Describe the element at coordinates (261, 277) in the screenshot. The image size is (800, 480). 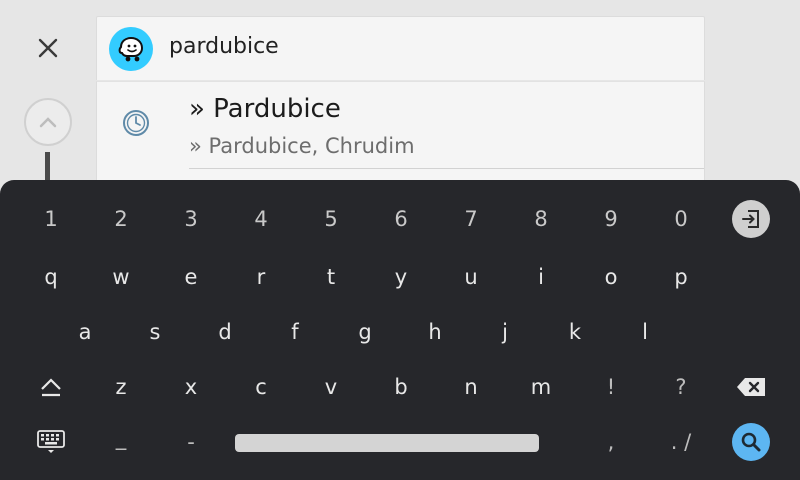
I see `key-r: r` at that location.